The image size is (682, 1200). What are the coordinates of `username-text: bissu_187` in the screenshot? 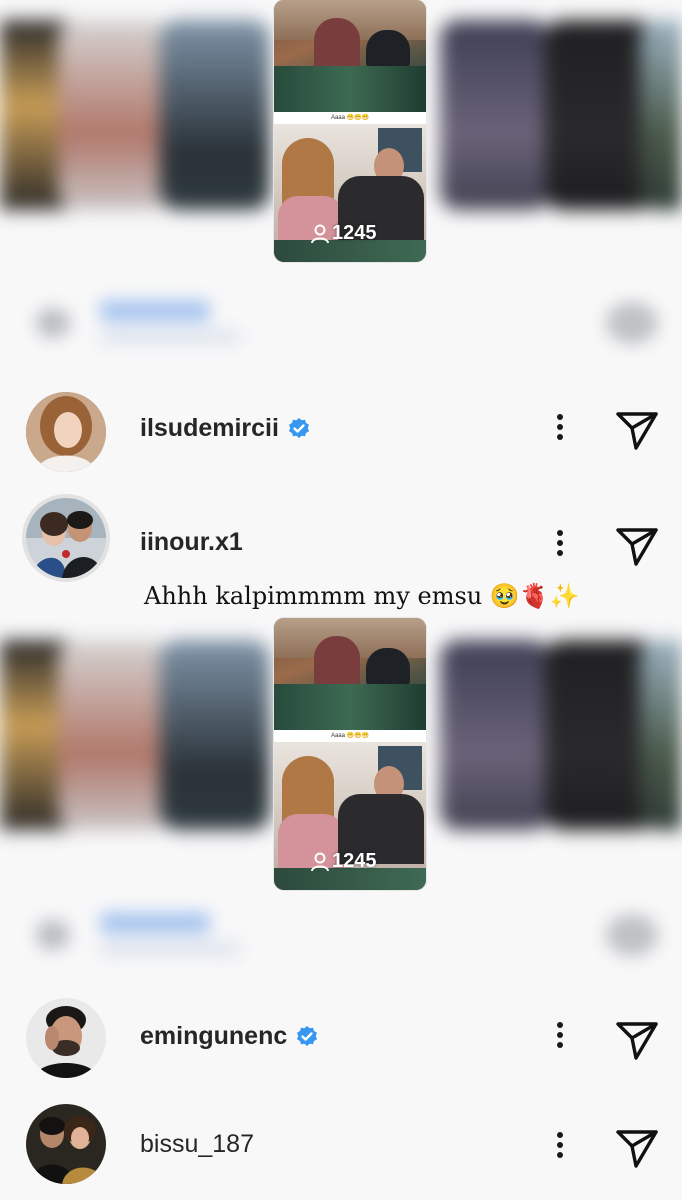 It's located at (197, 1144).